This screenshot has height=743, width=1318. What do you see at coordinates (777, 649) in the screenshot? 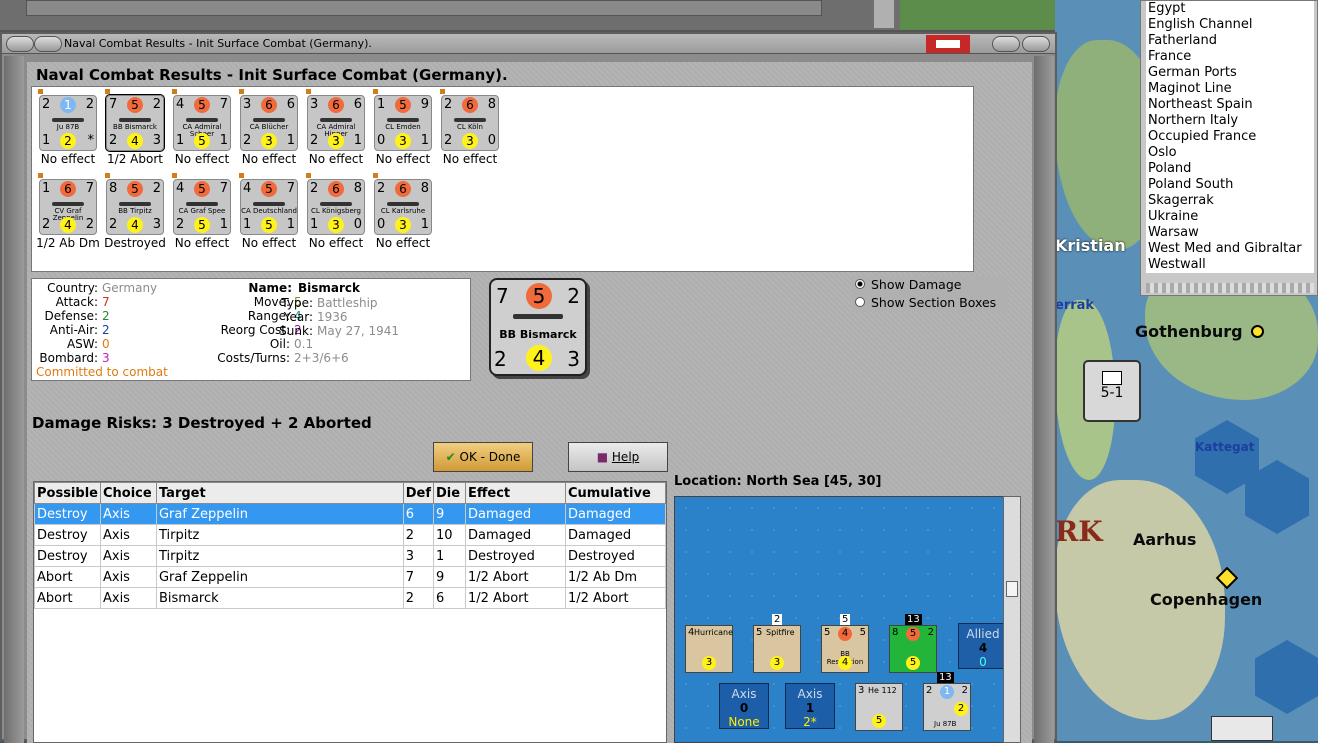
I see `spitfire-unit: 5 Spitfire 3` at bounding box center [777, 649].